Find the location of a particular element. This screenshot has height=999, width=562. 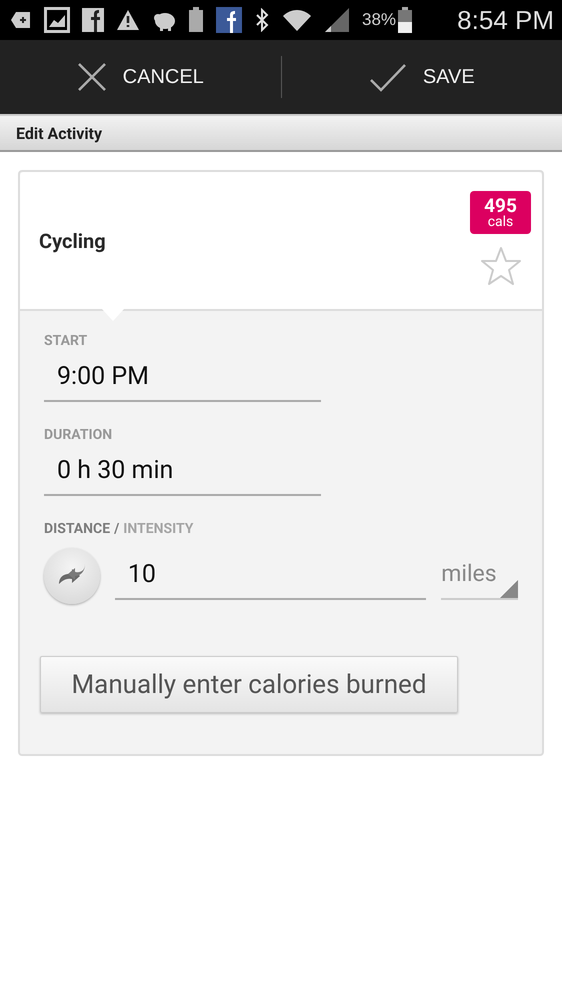

battery-percent: 38% is located at coordinates (379, 20).